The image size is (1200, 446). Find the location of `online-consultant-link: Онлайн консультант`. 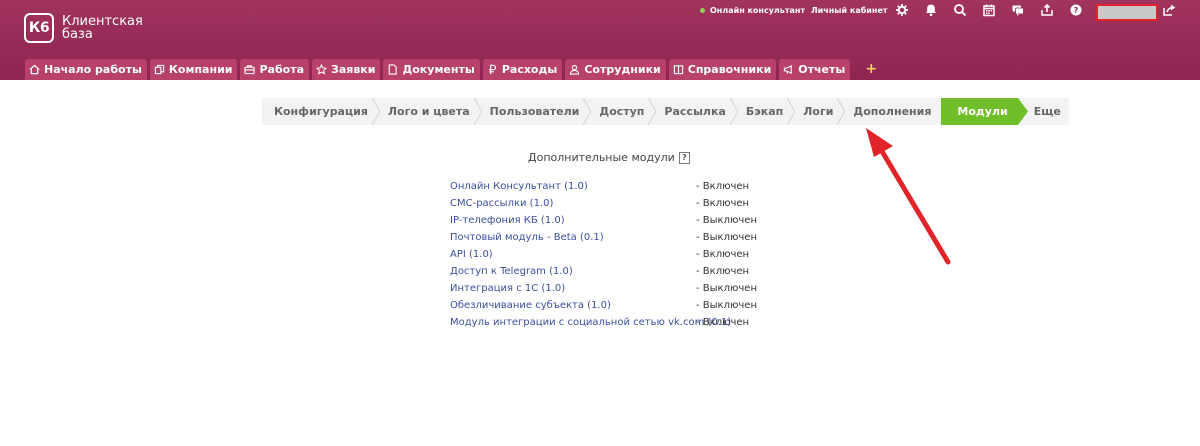

online-consultant-link: Онлайн консультант is located at coordinates (752, 10).